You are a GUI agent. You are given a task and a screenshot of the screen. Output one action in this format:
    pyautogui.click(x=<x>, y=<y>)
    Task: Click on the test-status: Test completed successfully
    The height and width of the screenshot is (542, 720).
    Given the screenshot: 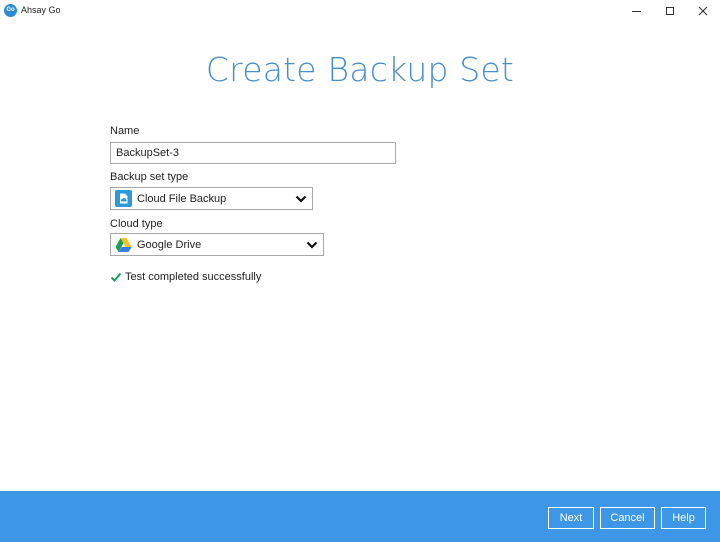 What is the action you would take?
    pyautogui.click(x=185, y=277)
    